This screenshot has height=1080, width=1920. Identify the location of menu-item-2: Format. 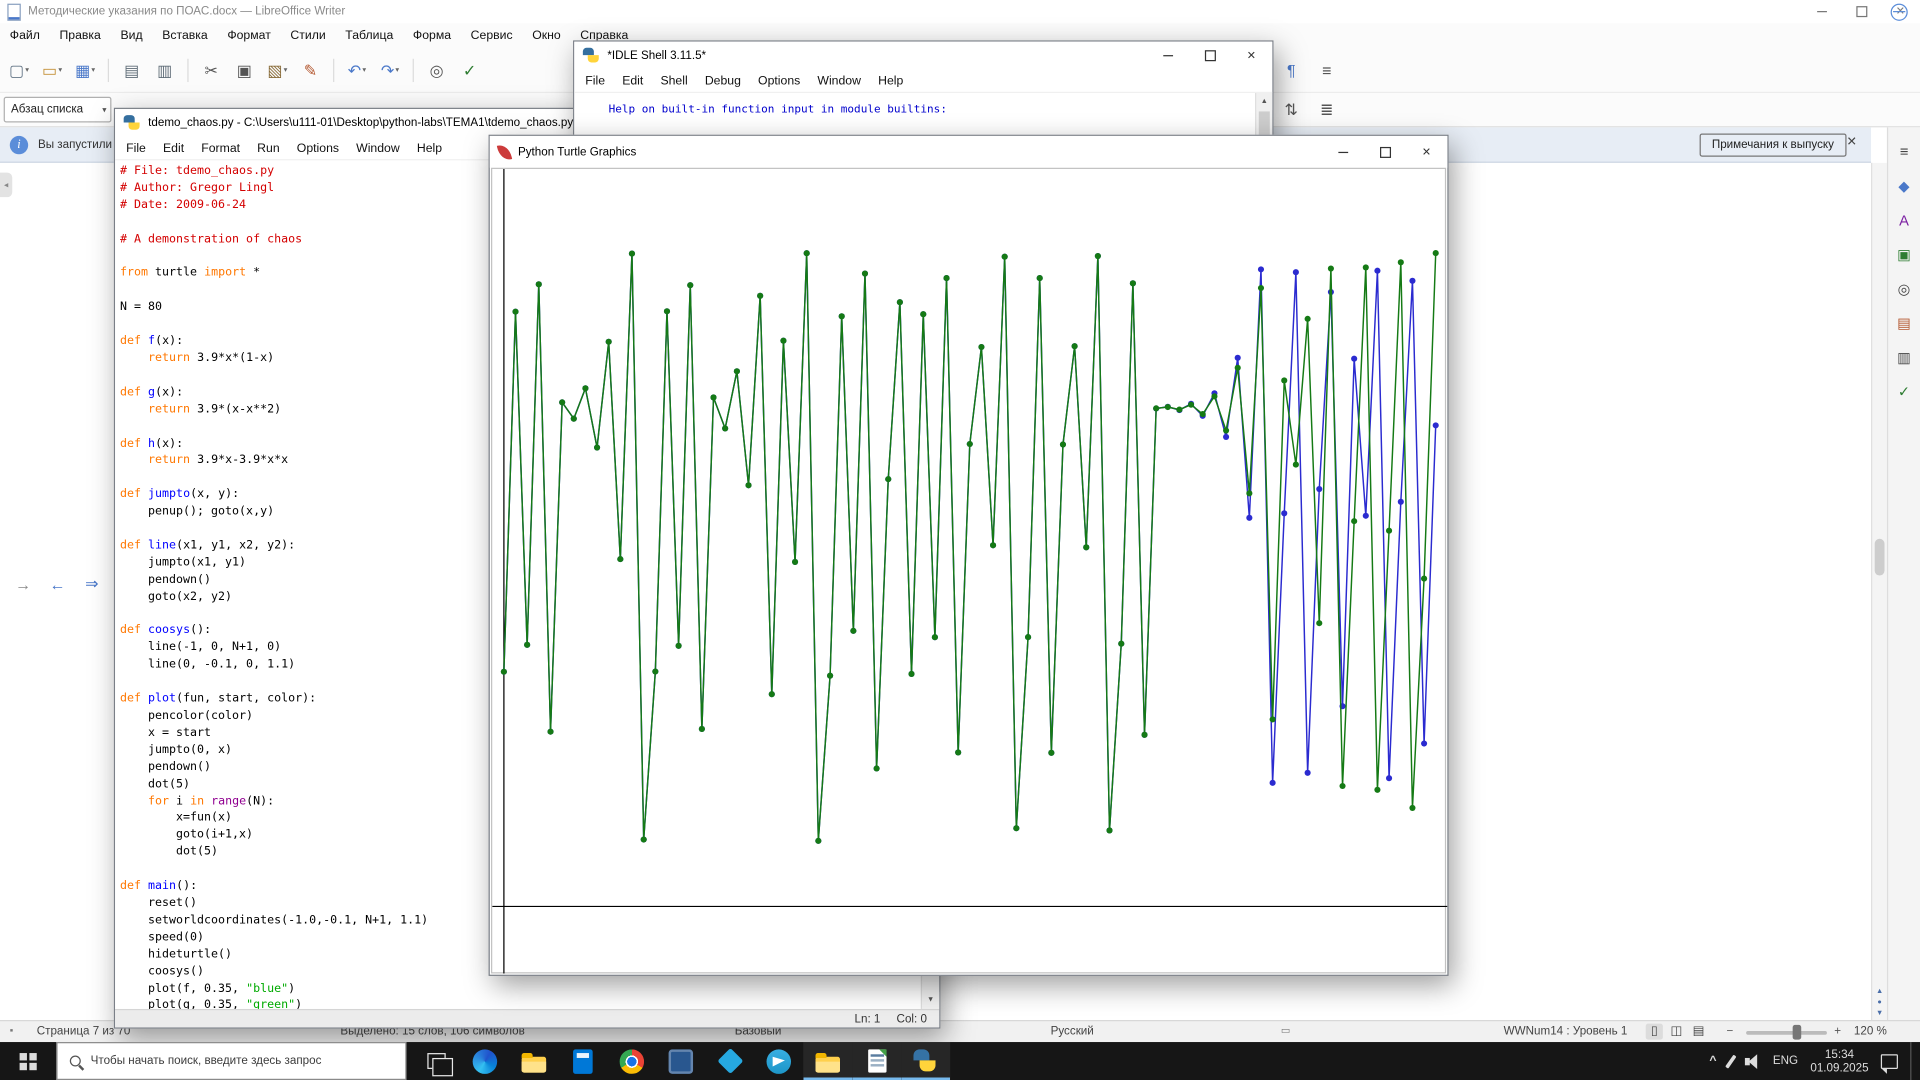
(221, 147).